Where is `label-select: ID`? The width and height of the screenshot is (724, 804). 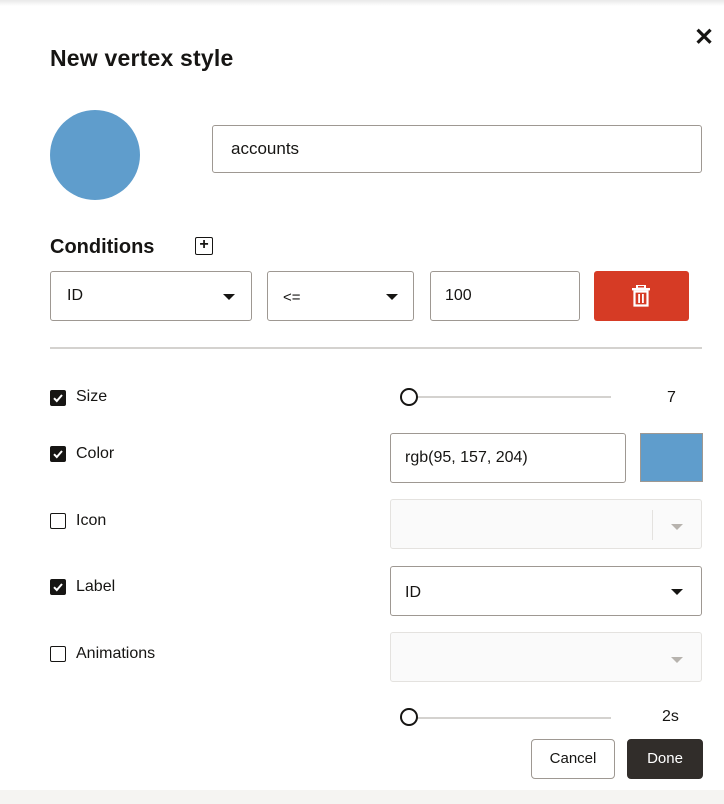 label-select: ID is located at coordinates (546, 591).